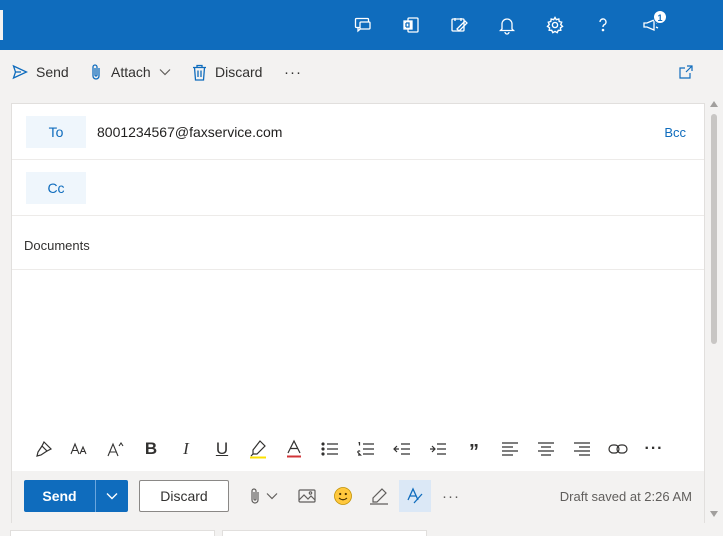 The width and height of the screenshot is (723, 536). What do you see at coordinates (56, 132) in the screenshot?
I see `to-button: To` at bounding box center [56, 132].